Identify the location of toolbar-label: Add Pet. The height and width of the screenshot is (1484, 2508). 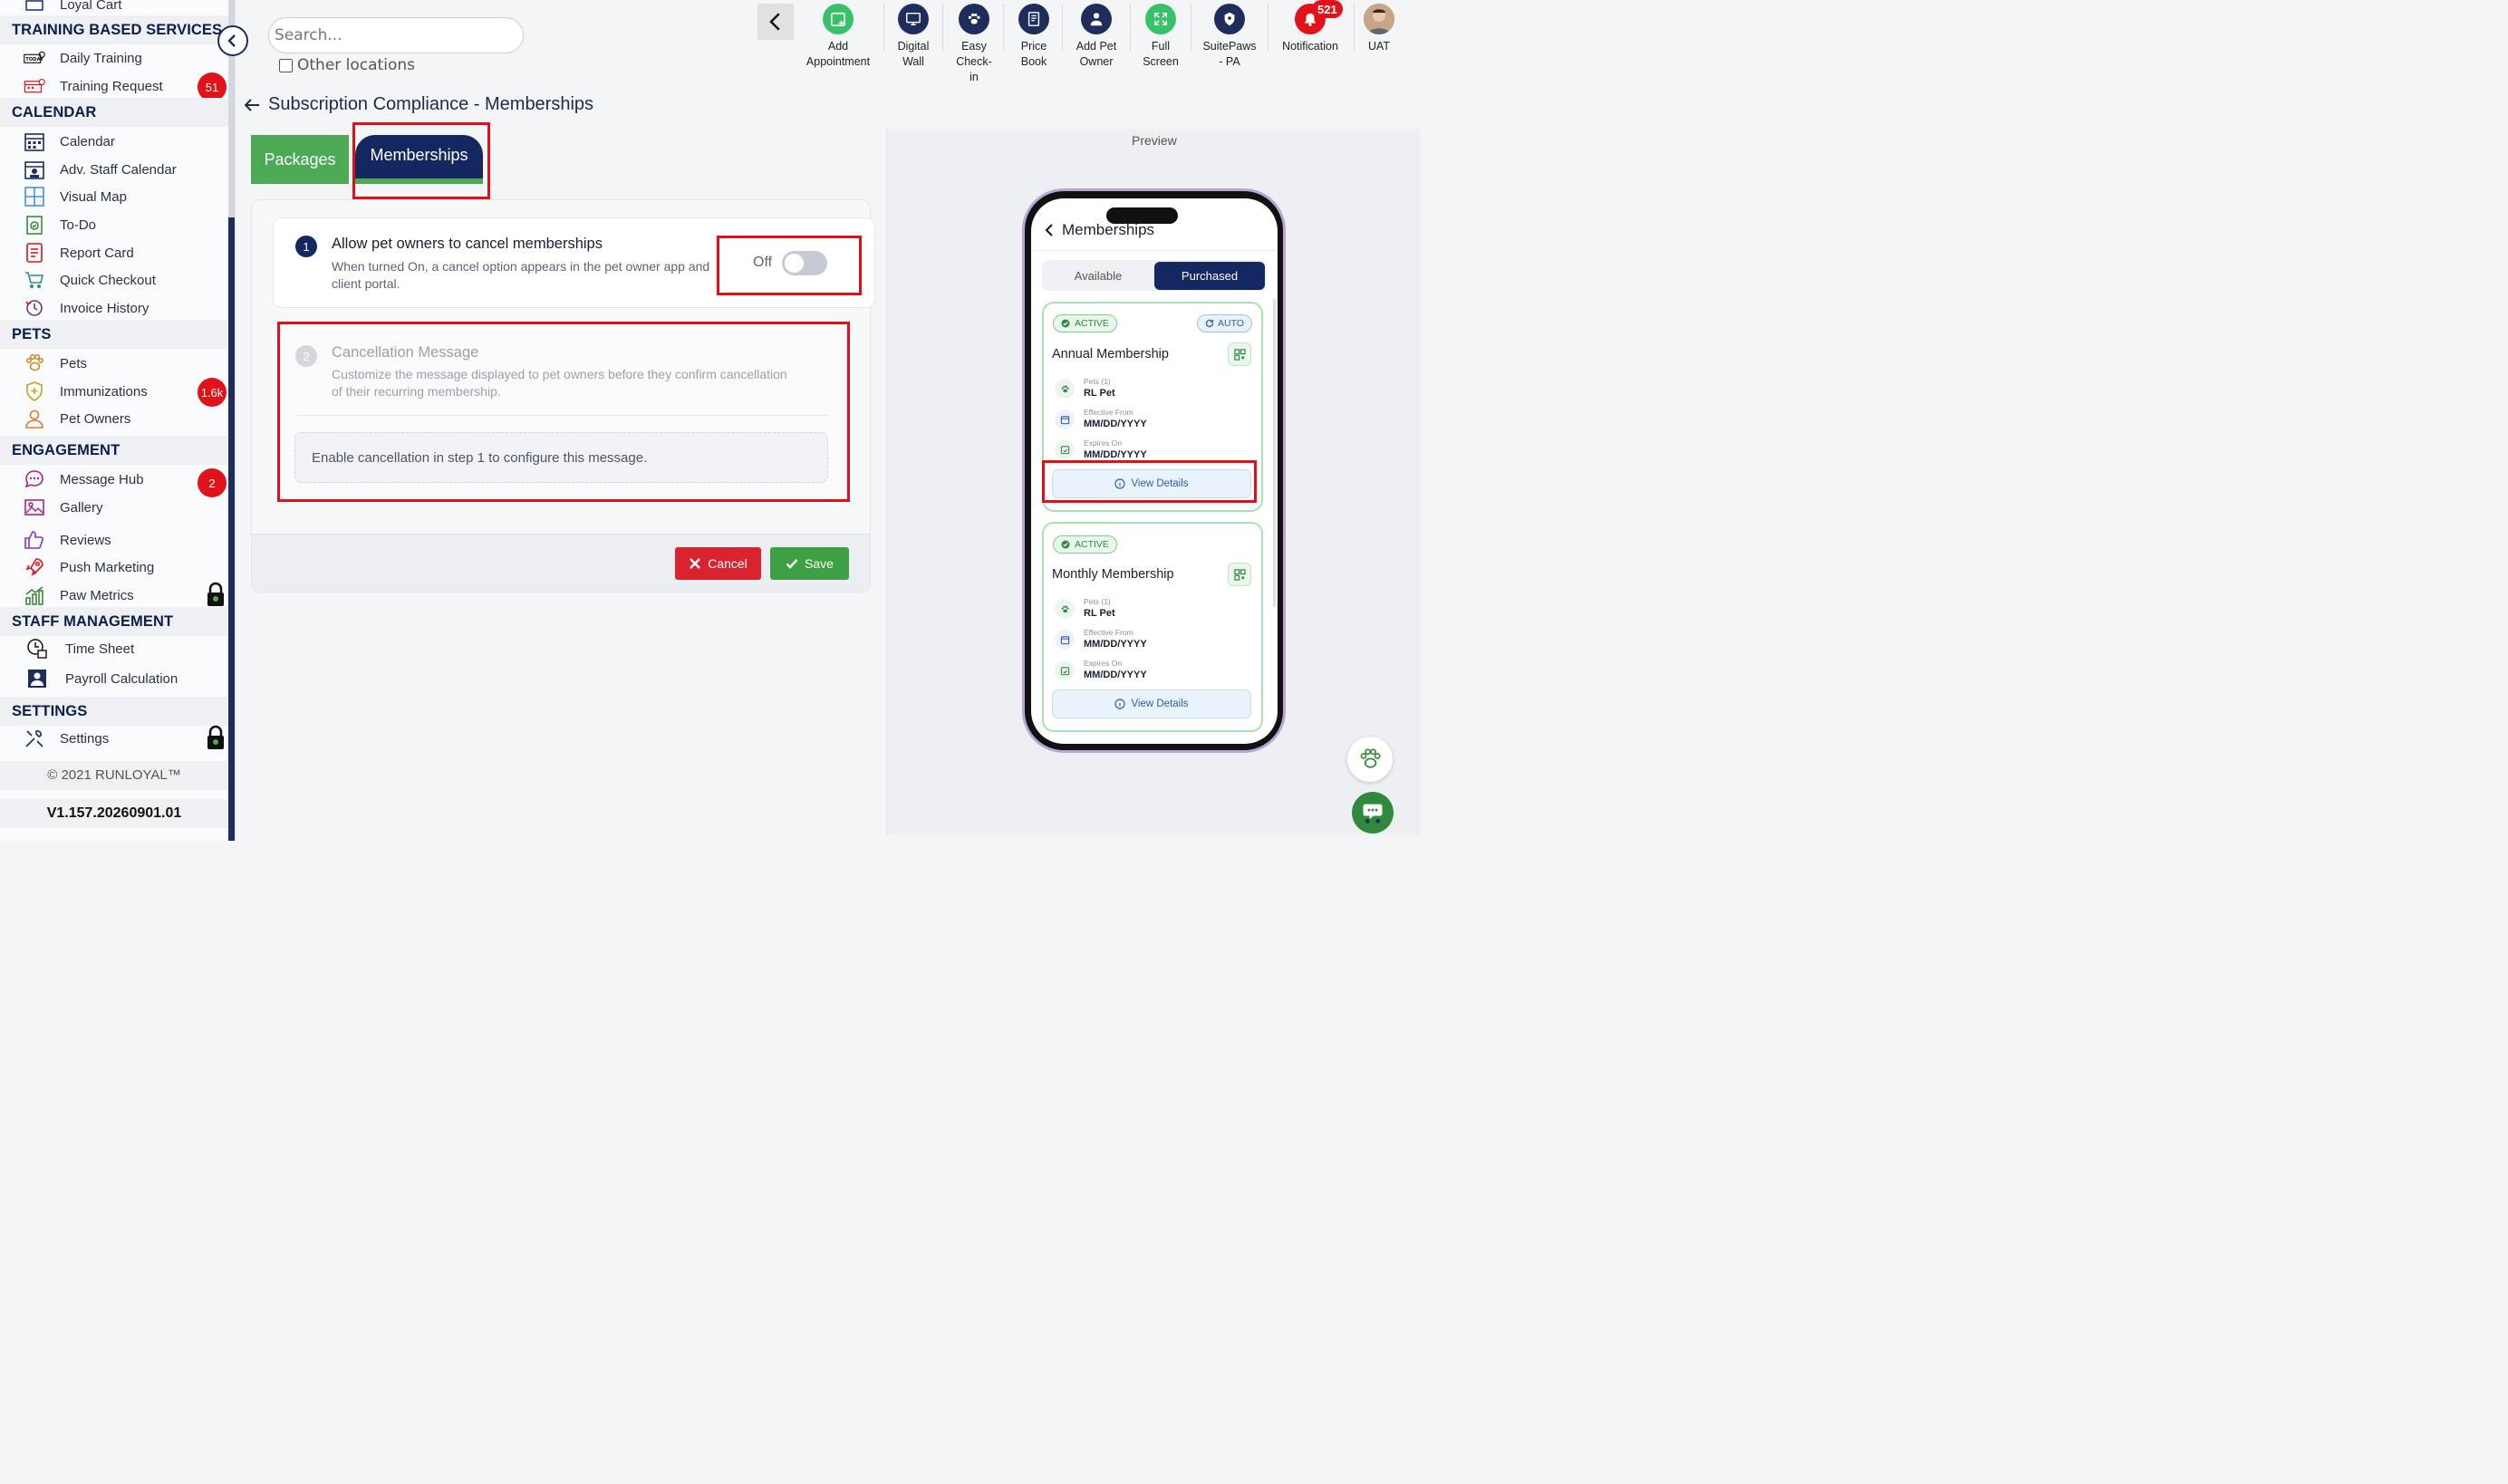
(1096, 47).